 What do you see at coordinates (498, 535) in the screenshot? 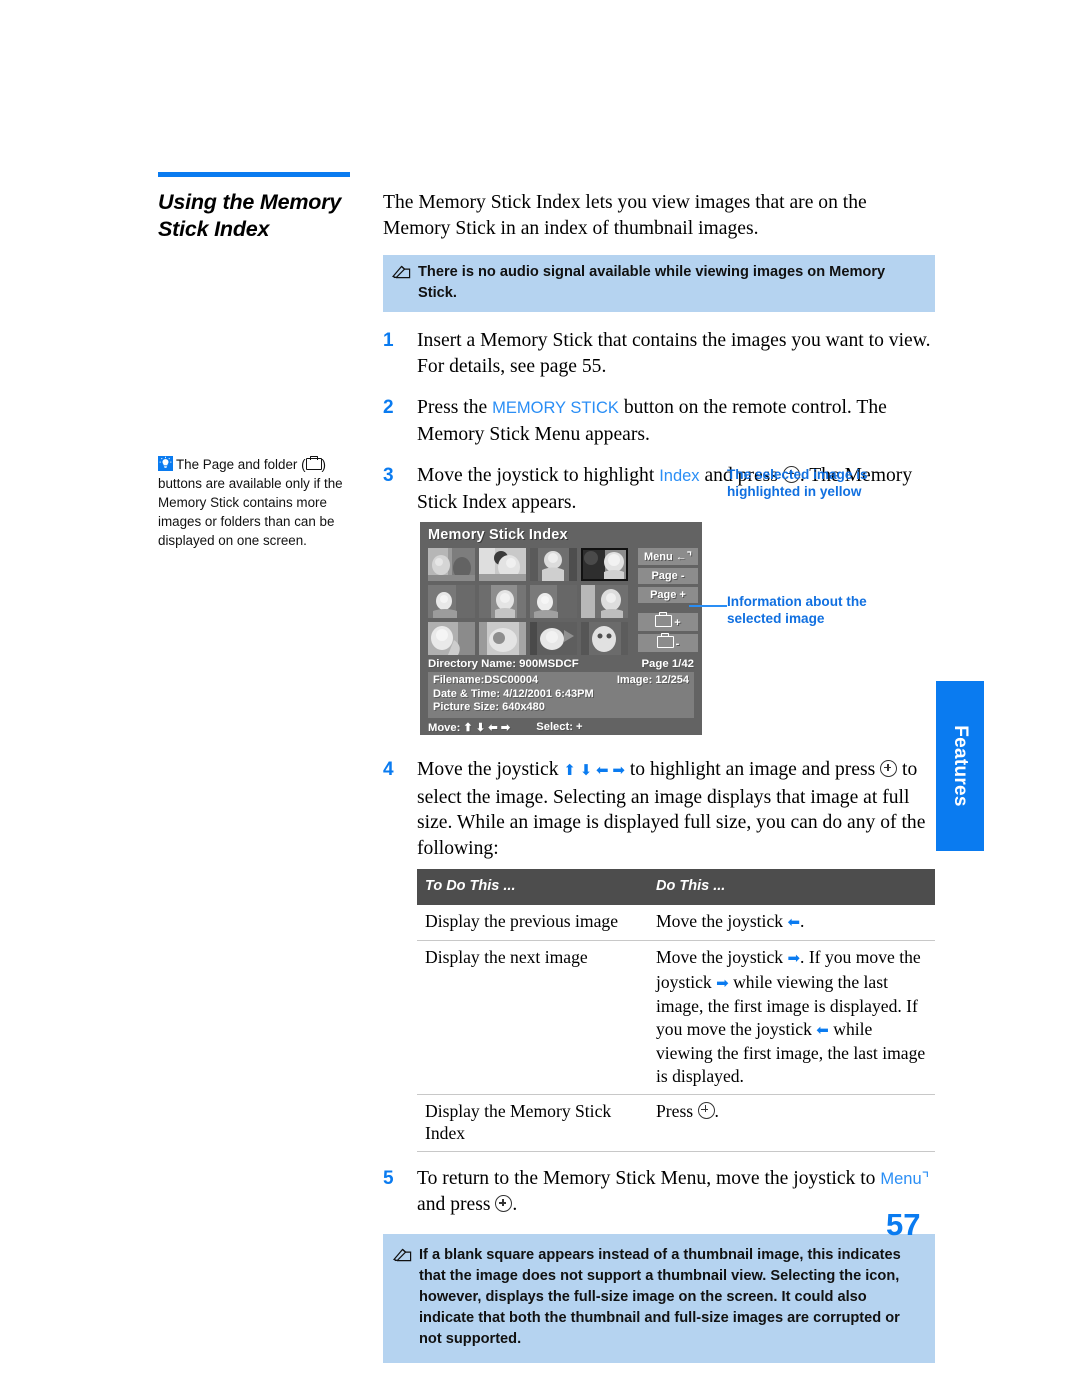
I see `tv-screen-title: Memory Stick Index` at bounding box center [498, 535].